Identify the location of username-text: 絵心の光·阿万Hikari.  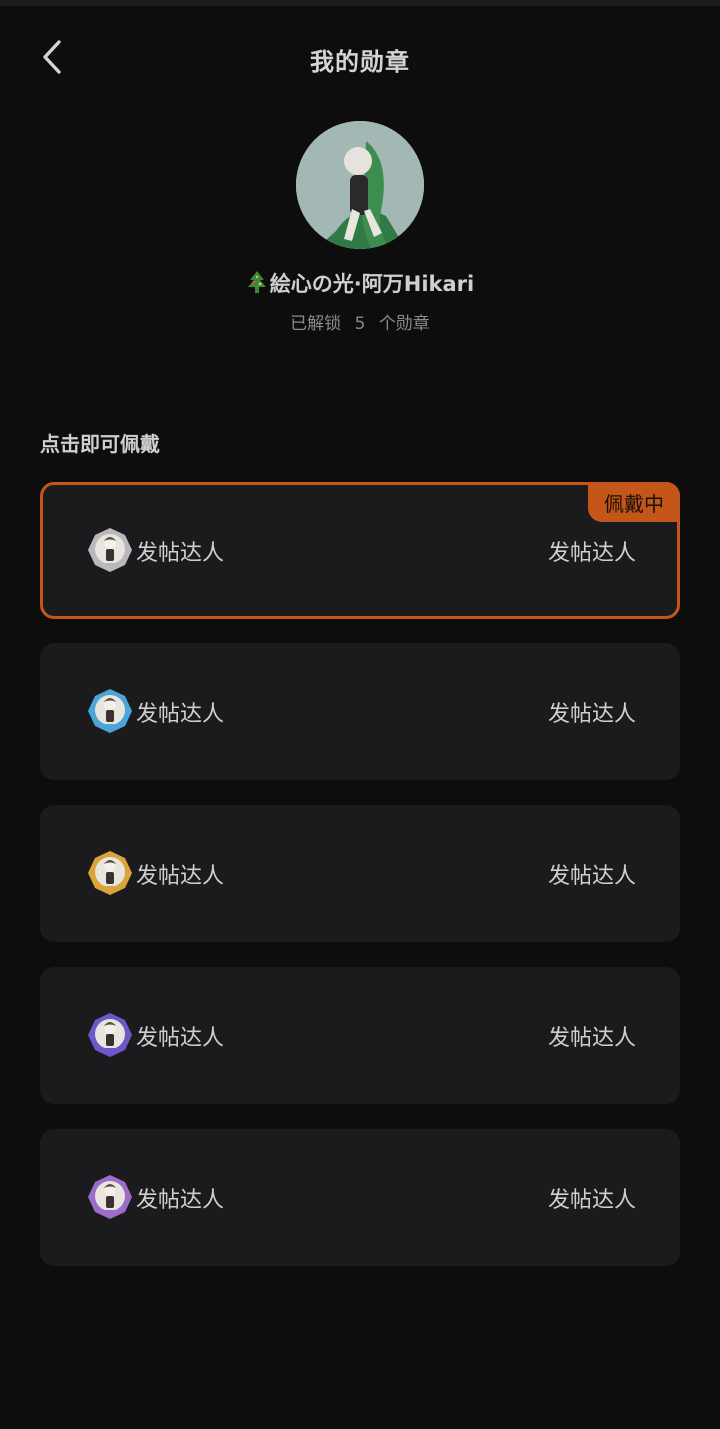
(372, 284).